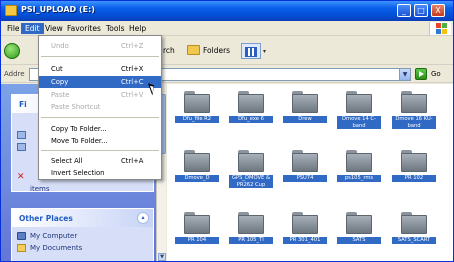  What do you see at coordinates (132, 95) in the screenshot?
I see `paste-shortcut: Ctrl+V` at bounding box center [132, 95].